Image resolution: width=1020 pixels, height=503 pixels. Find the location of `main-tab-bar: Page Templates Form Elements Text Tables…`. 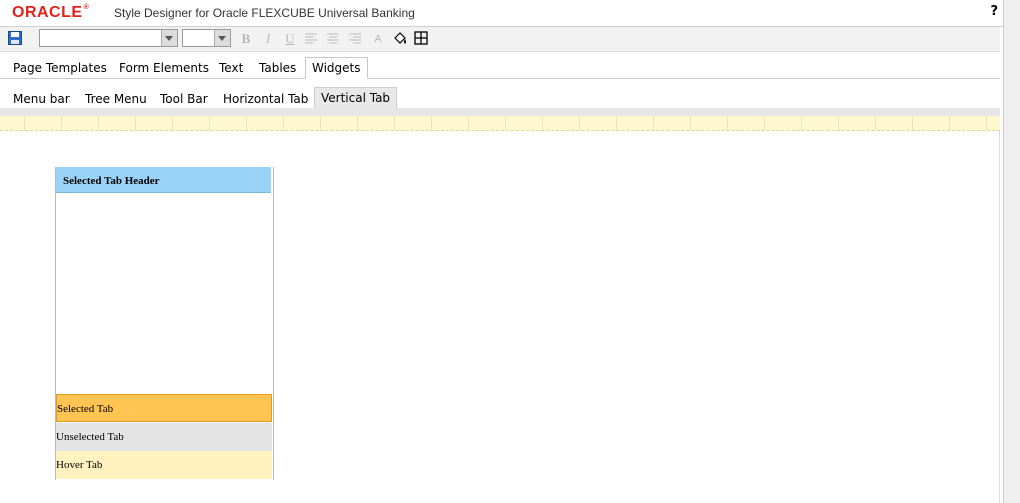

main-tab-bar: Page Templates Form Elements Text Tables… is located at coordinates (500, 67).